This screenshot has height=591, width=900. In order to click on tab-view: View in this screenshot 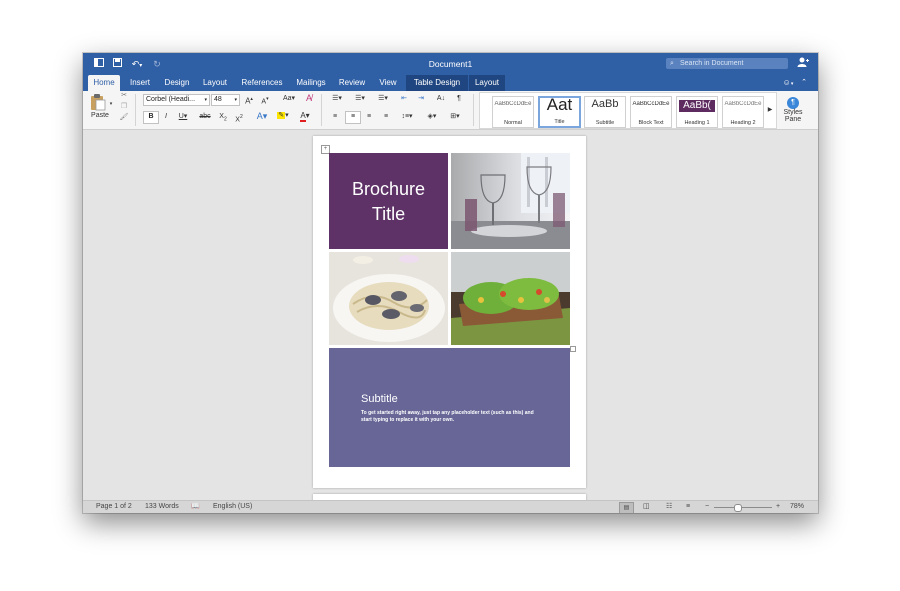, I will do `click(388, 83)`.